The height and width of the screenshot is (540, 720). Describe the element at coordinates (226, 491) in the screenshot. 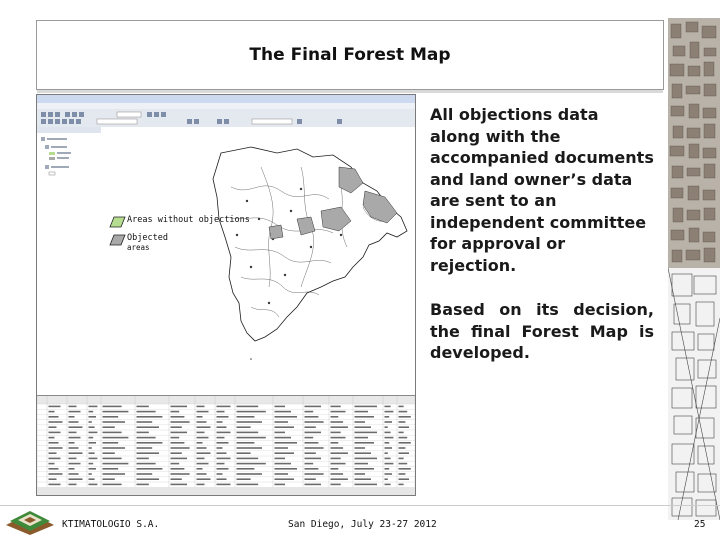

I see `gis-status-bar` at that location.